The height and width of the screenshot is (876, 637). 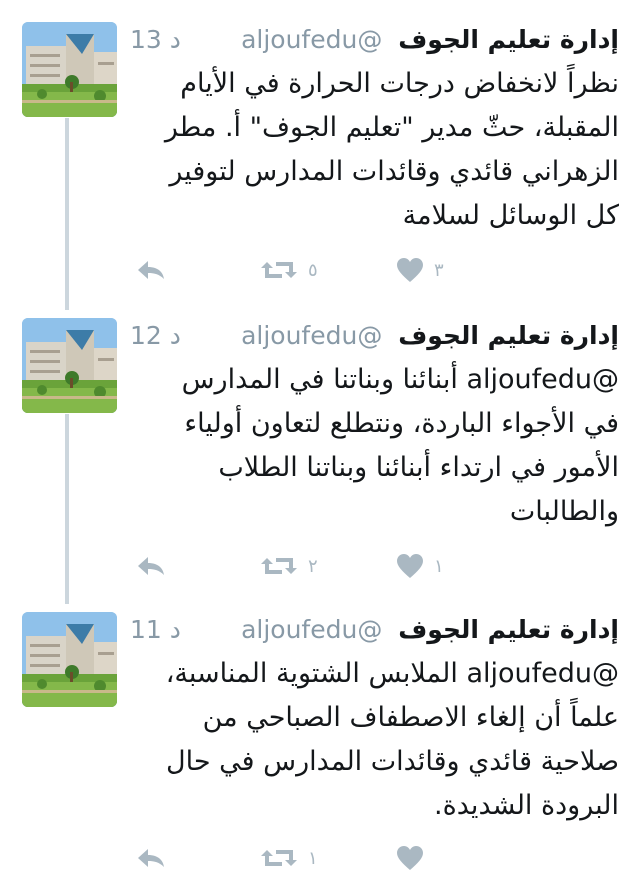 I want to click on tweet-actions: ٥ ٣, so click(x=295, y=270).